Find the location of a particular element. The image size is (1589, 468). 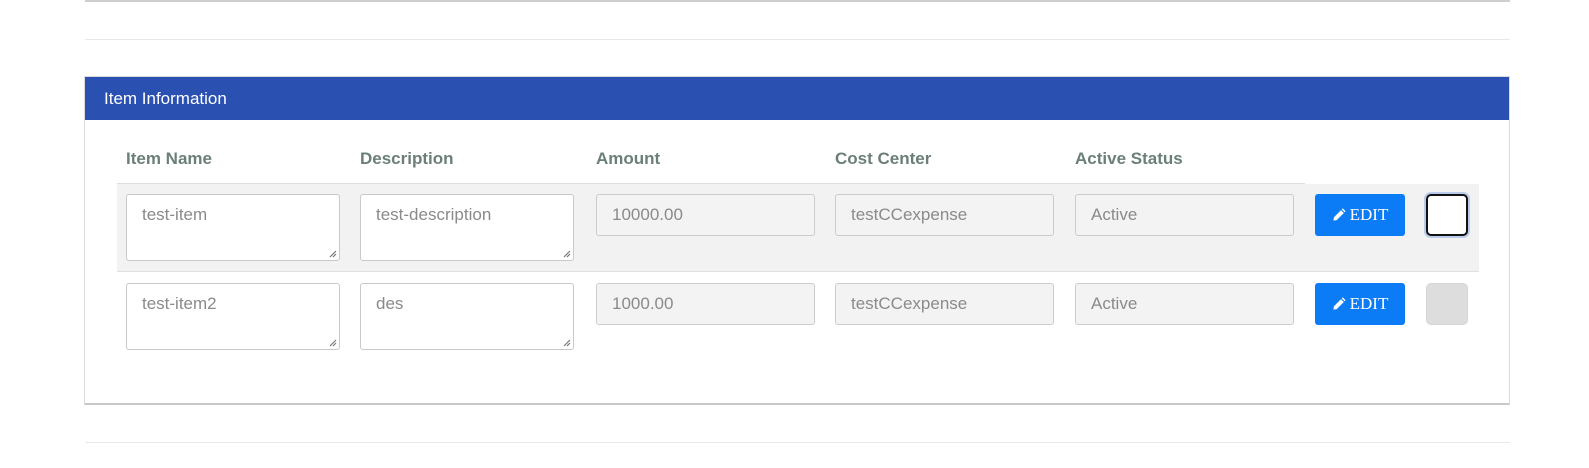

amount-field: 10000.00 is located at coordinates (705, 215).